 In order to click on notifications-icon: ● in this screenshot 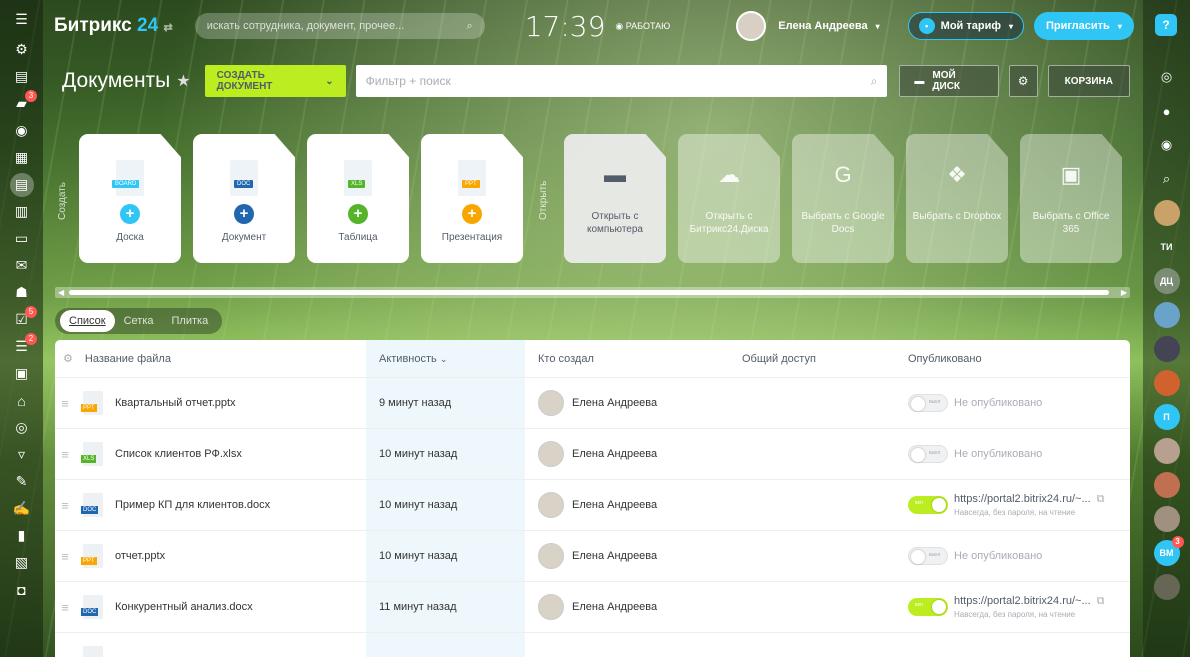, I will do `click(1166, 111)`.